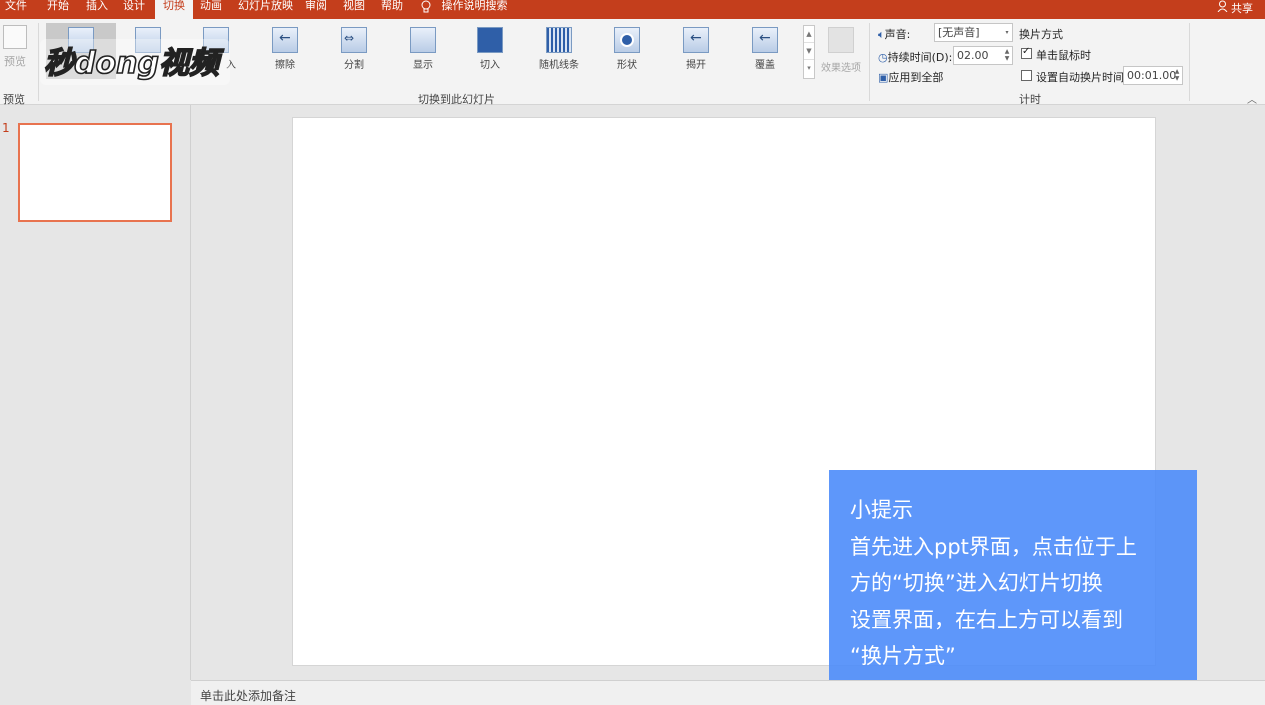 The image size is (1265, 705). Describe the element at coordinates (97, 9) in the screenshot. I see `tab-insert: 插入` at that location.